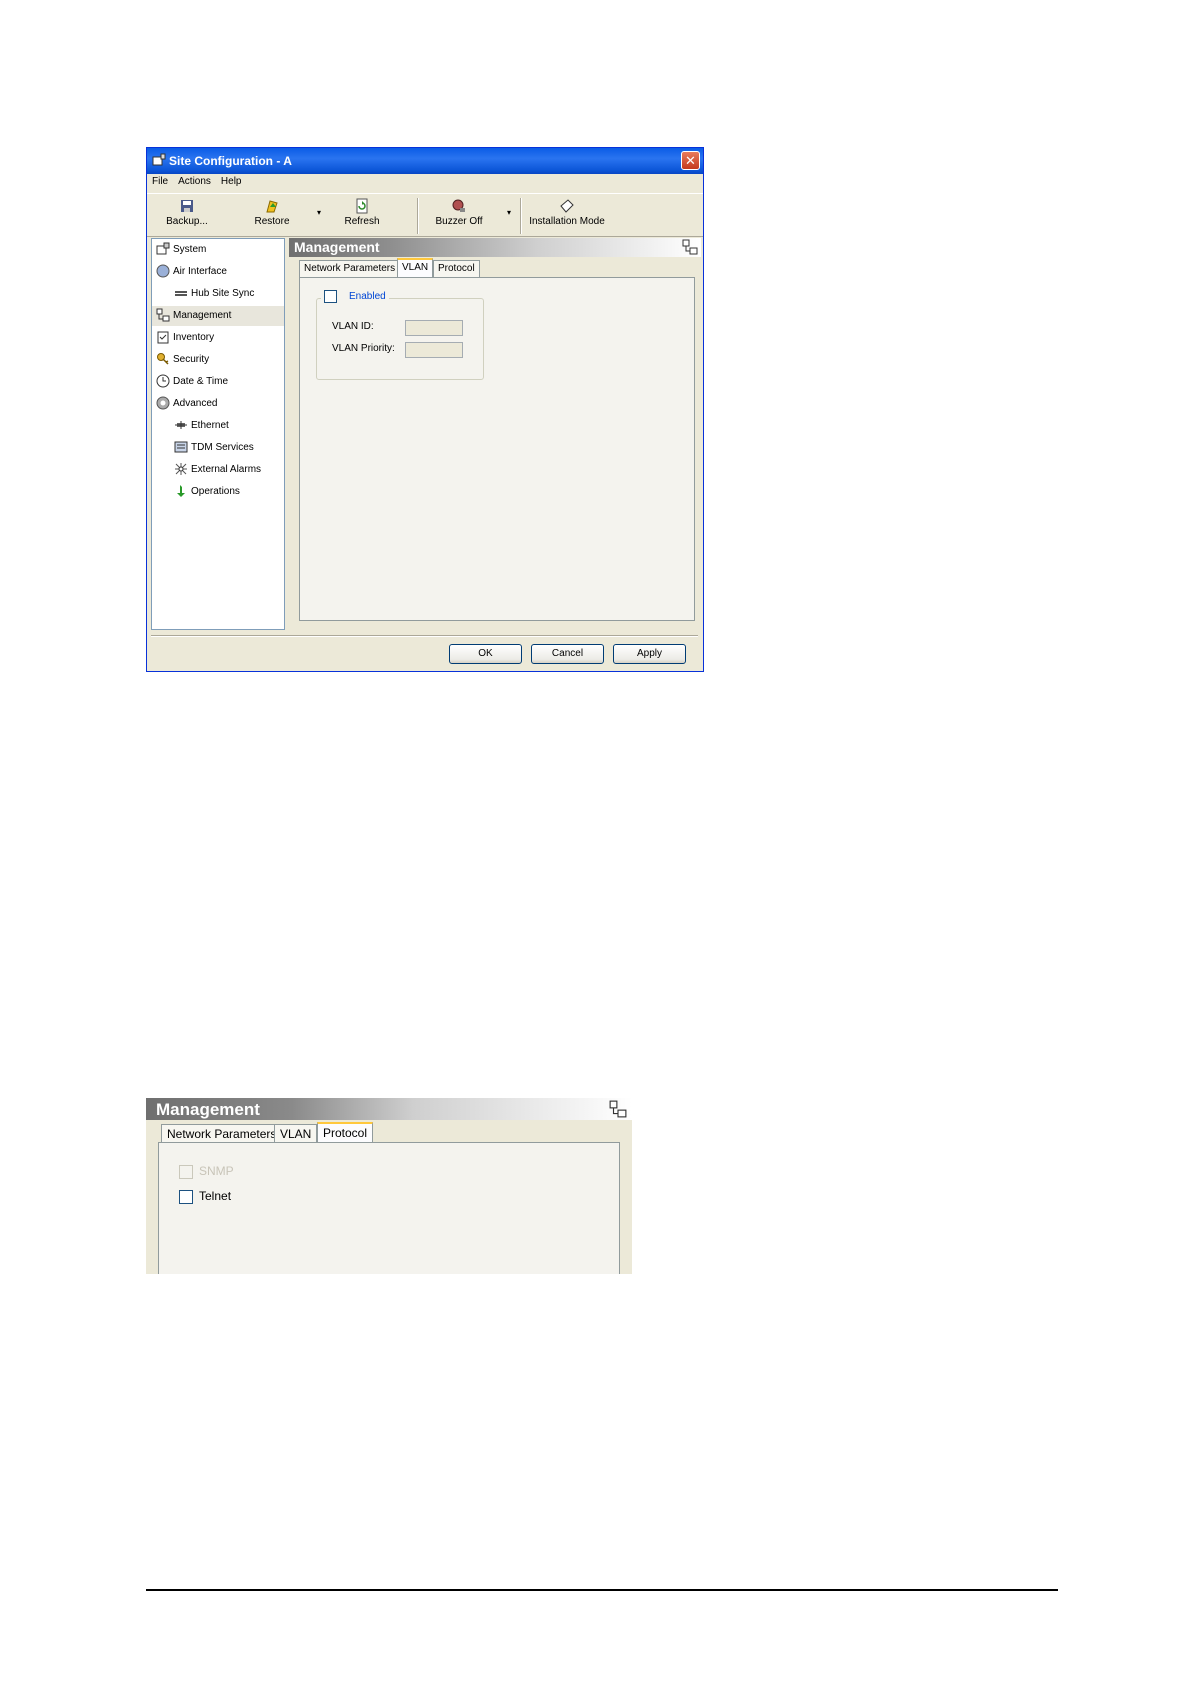 The image size is (1190, 1684). I want to click on tree-item-hub-site-sync: Hub Site Sync, so click(214, 294).